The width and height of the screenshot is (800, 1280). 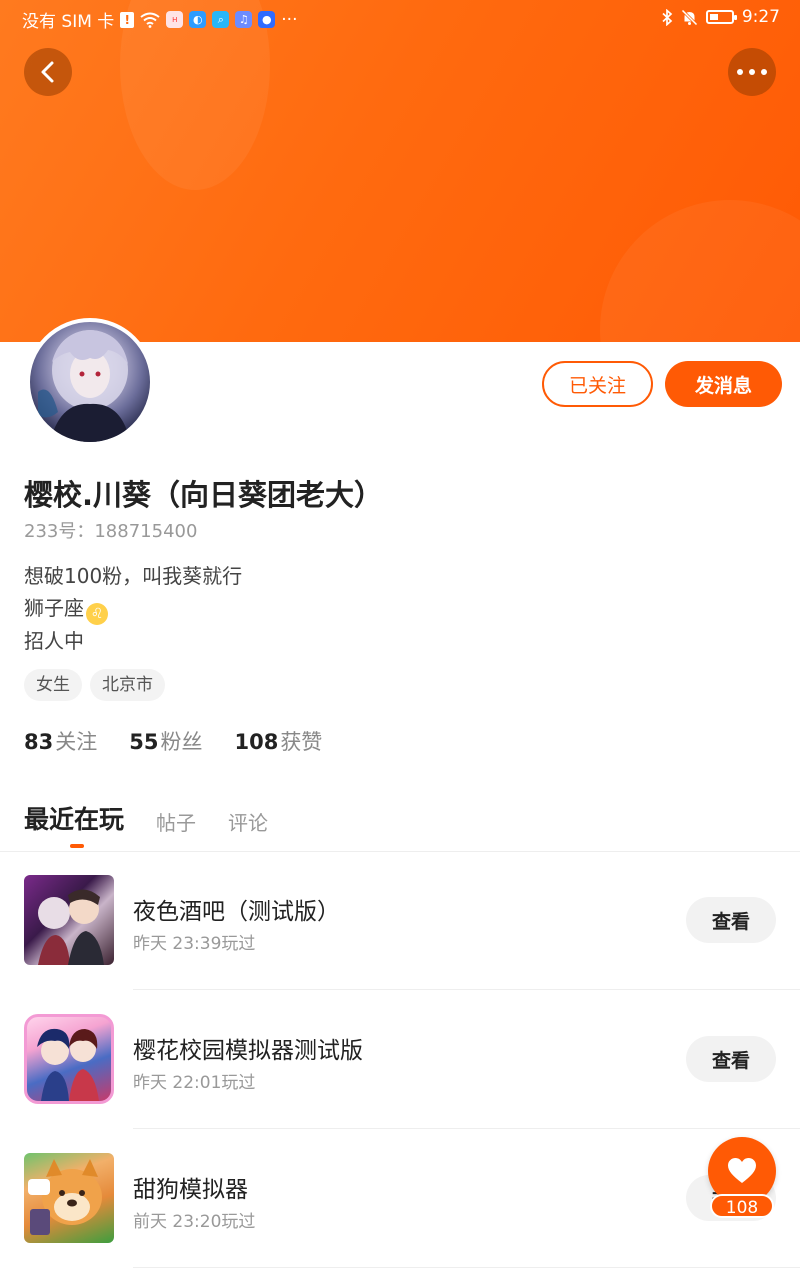 What do you see at coordinates (248, 1051) in the screenshot?
I see `game-name: 樱花校园模拟器测试版` at bounding box center [248, 1051].